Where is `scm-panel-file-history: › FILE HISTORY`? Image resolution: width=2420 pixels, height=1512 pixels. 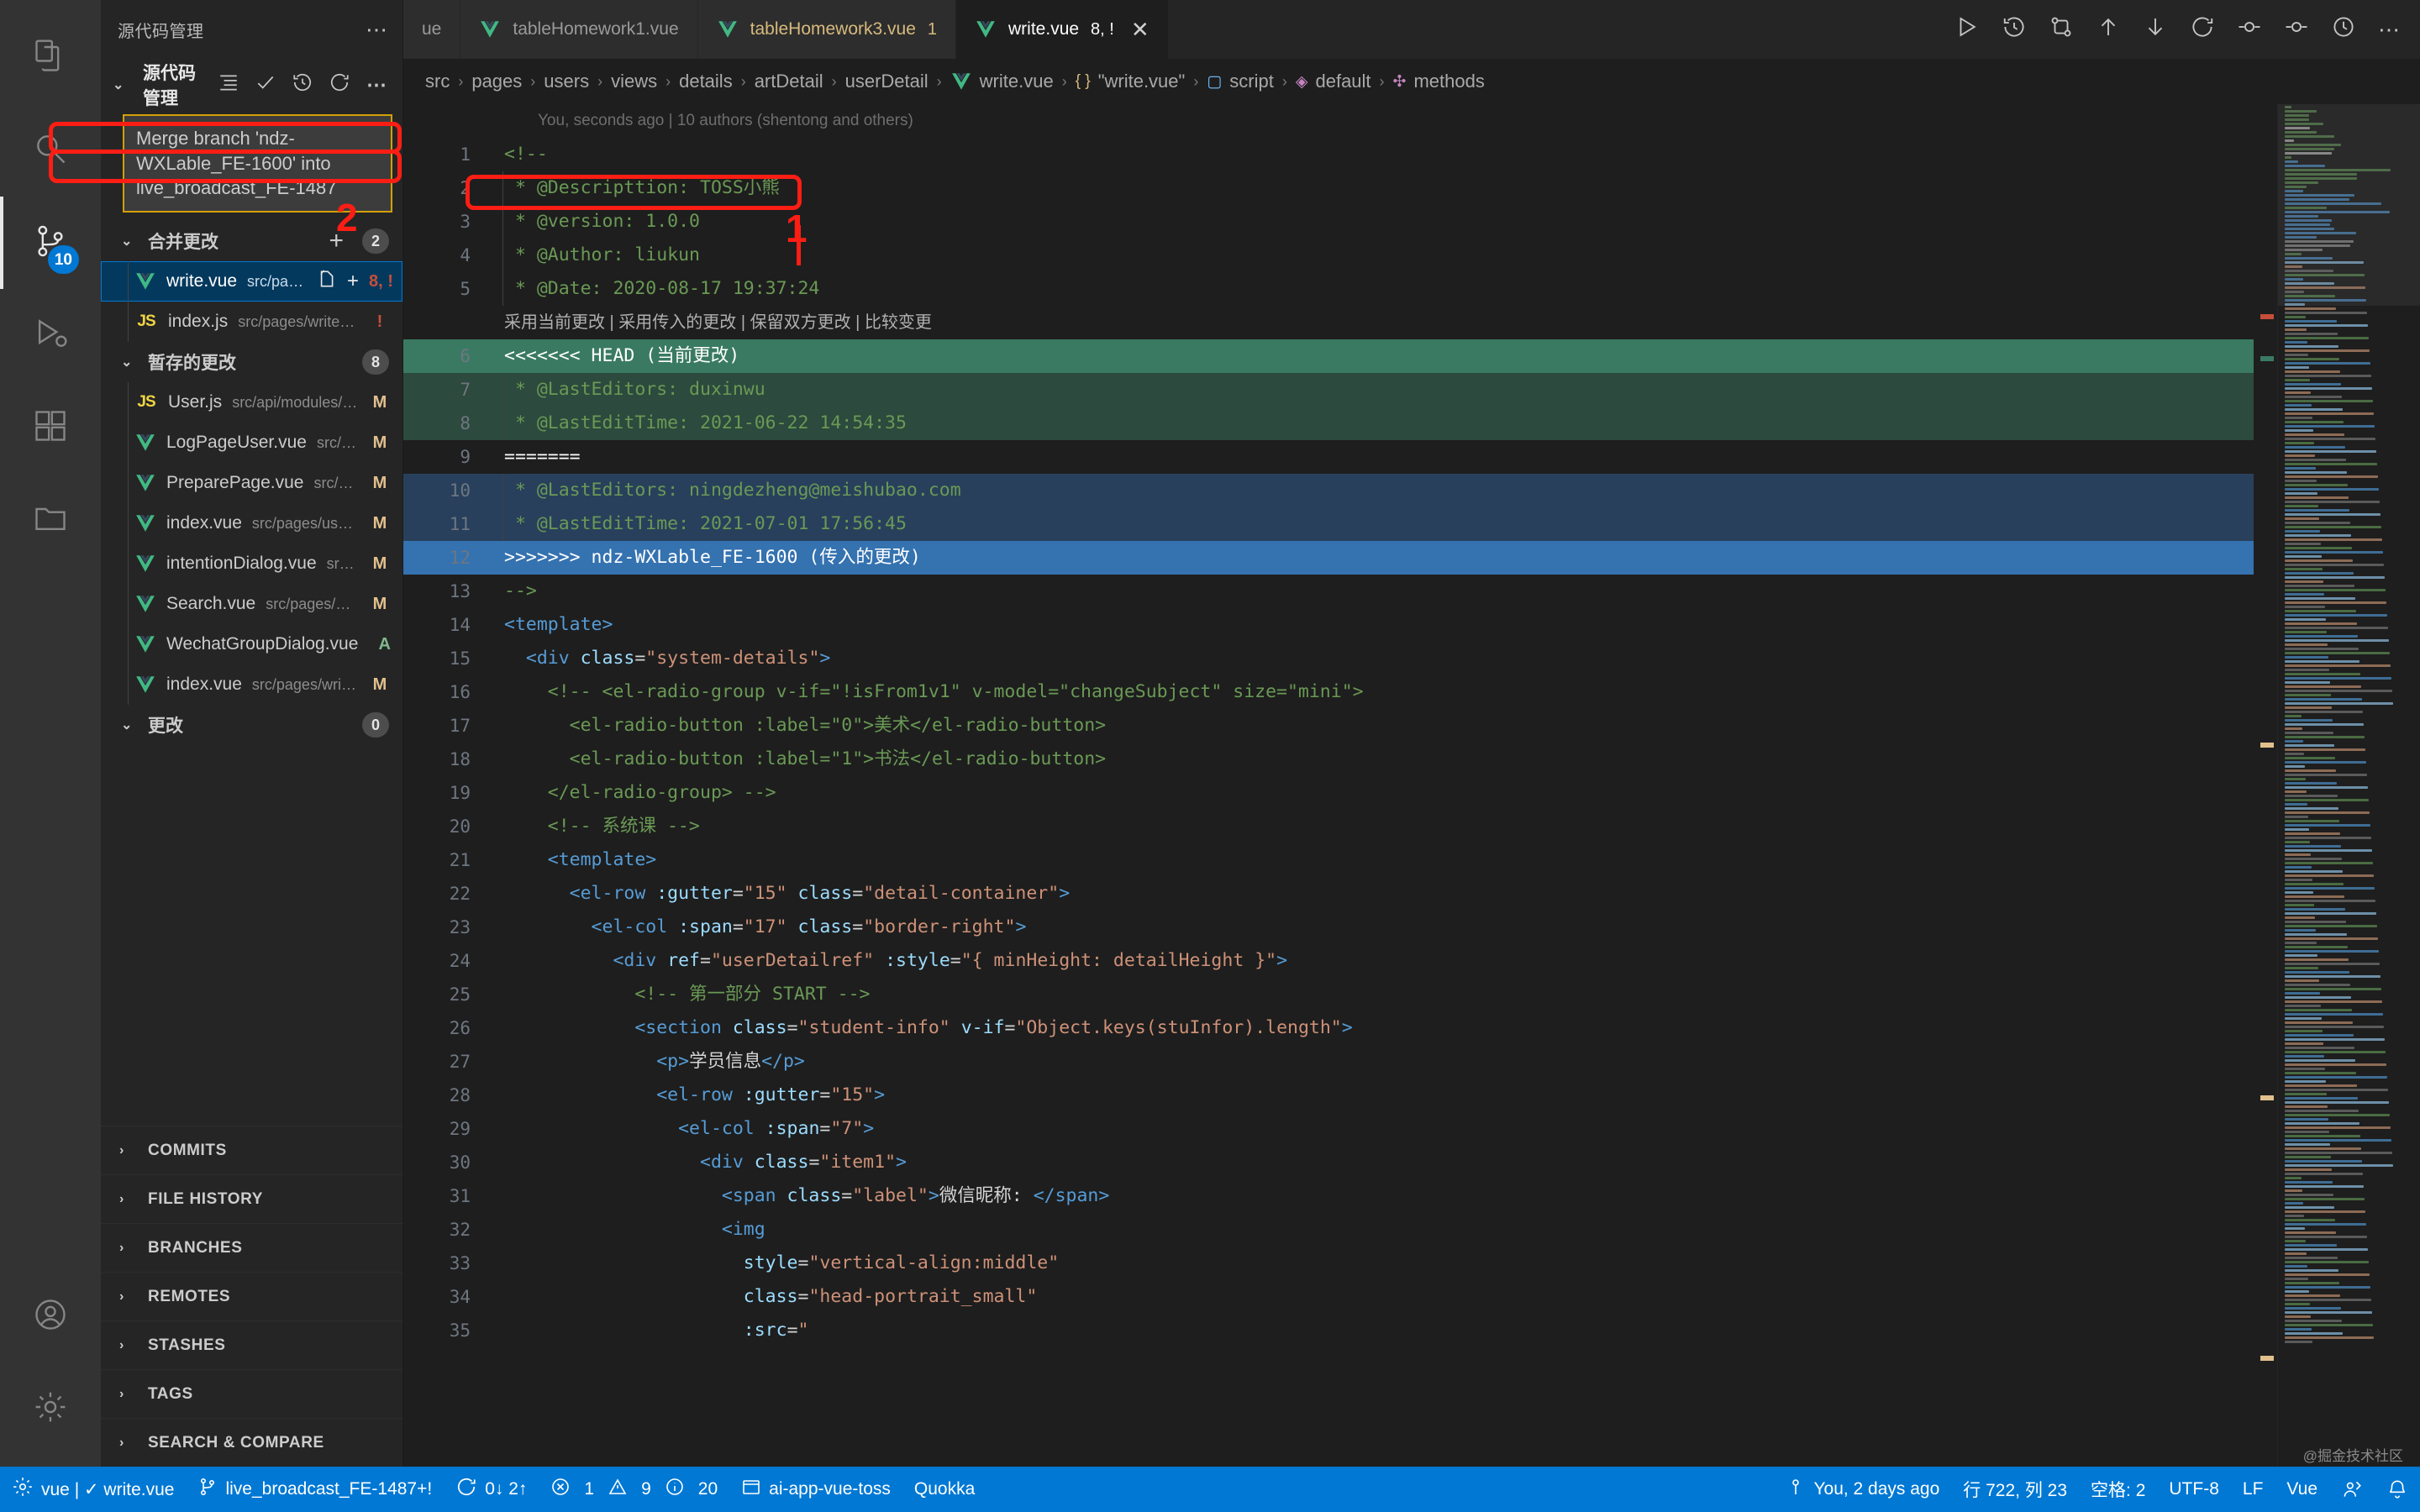 scm-panel-file-history: › FILE HISTORY is located at coordinates (251, 1198).